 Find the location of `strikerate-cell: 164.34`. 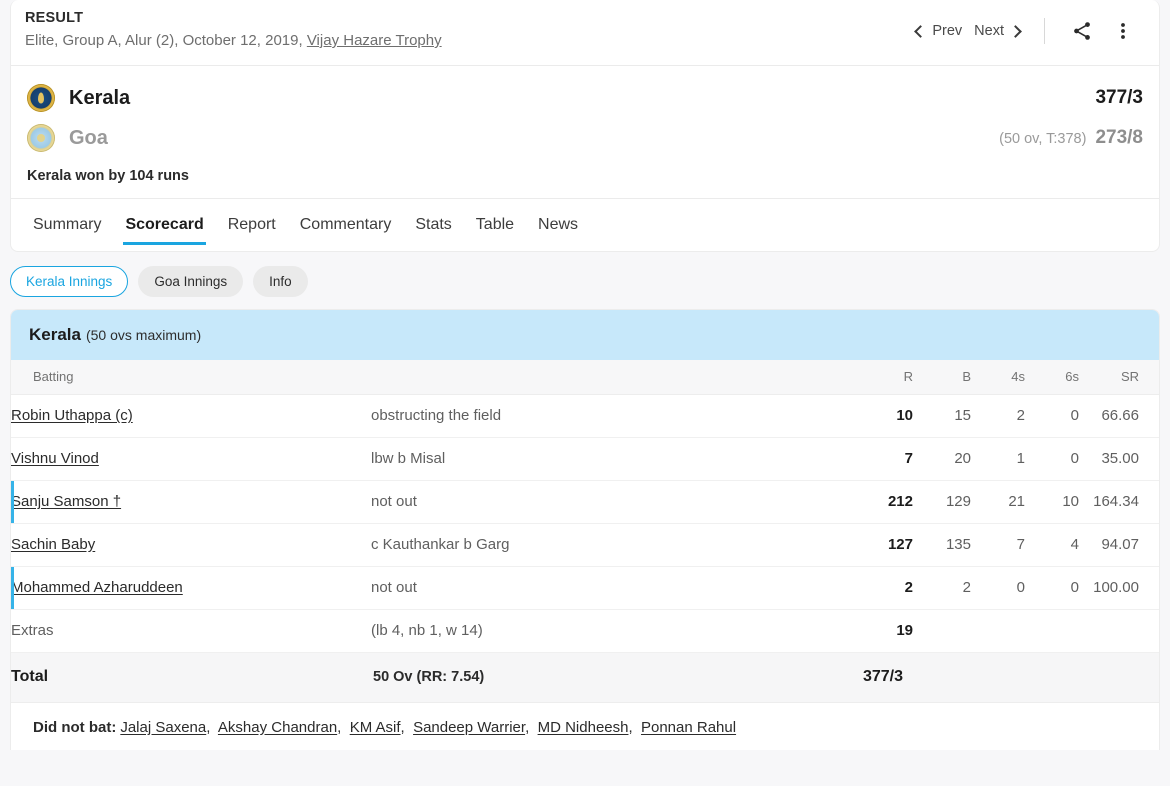

strikerate-cell: 164.34 is located at coordinates (1116, 501).